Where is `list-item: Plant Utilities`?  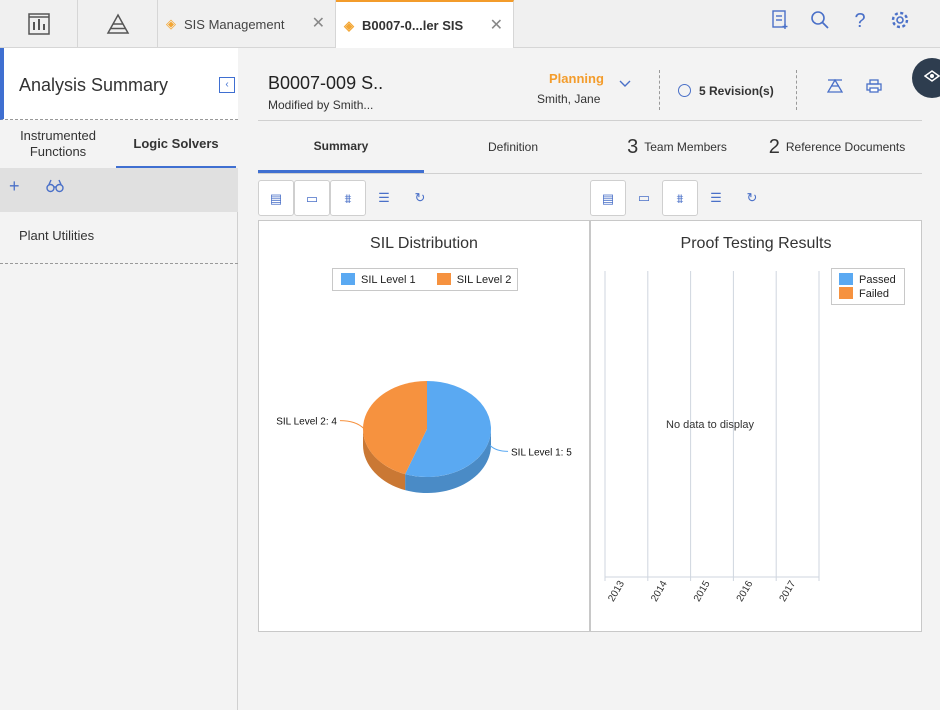 list-item: Plant Utilities is located at coordinates (119, 238).